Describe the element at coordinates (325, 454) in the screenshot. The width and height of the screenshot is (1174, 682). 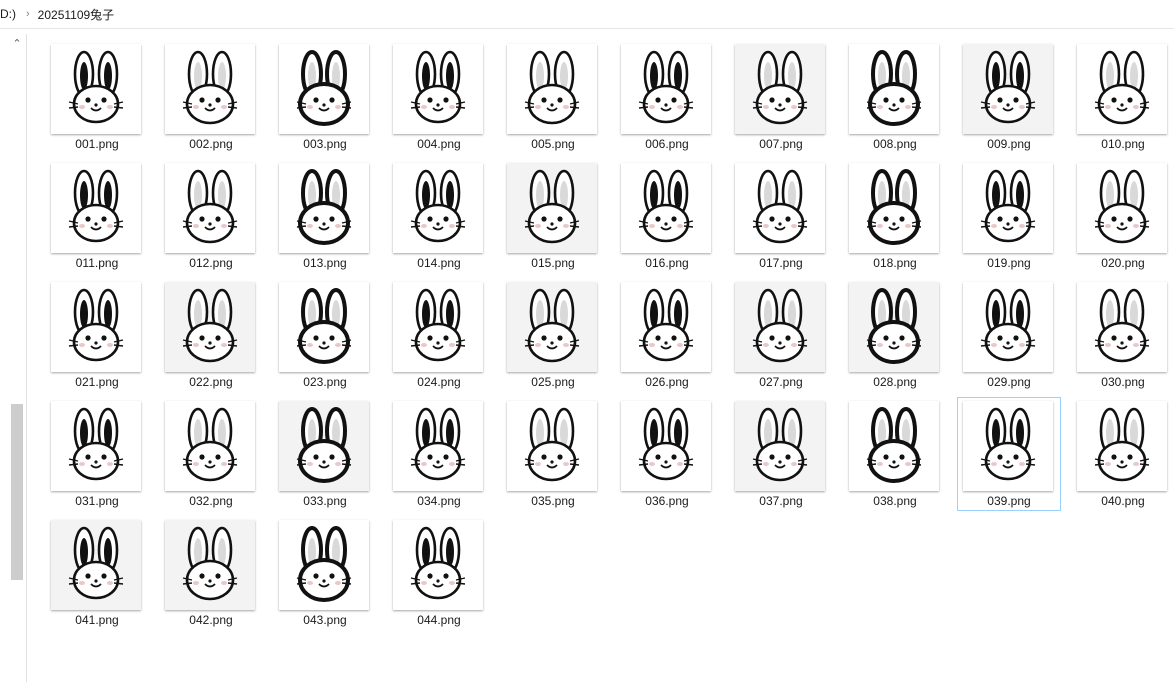
I see `file-item: 033.png` at that location.